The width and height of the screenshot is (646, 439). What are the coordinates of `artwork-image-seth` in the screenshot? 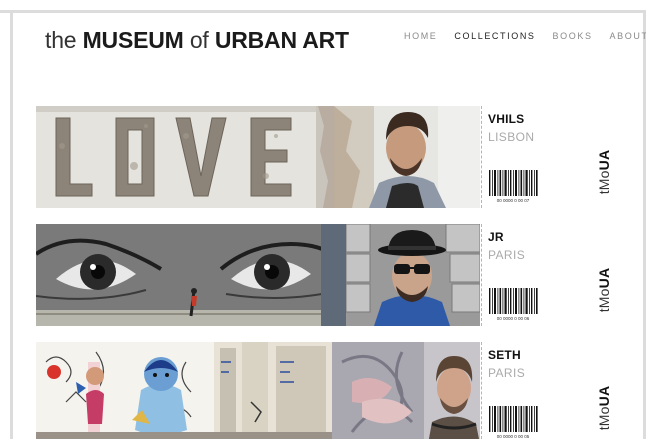 It's located at (184, 390).